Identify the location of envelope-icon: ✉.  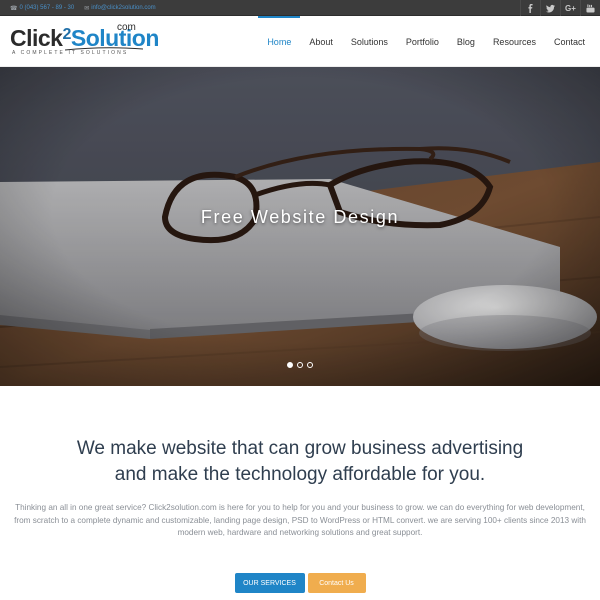
(87, 8).